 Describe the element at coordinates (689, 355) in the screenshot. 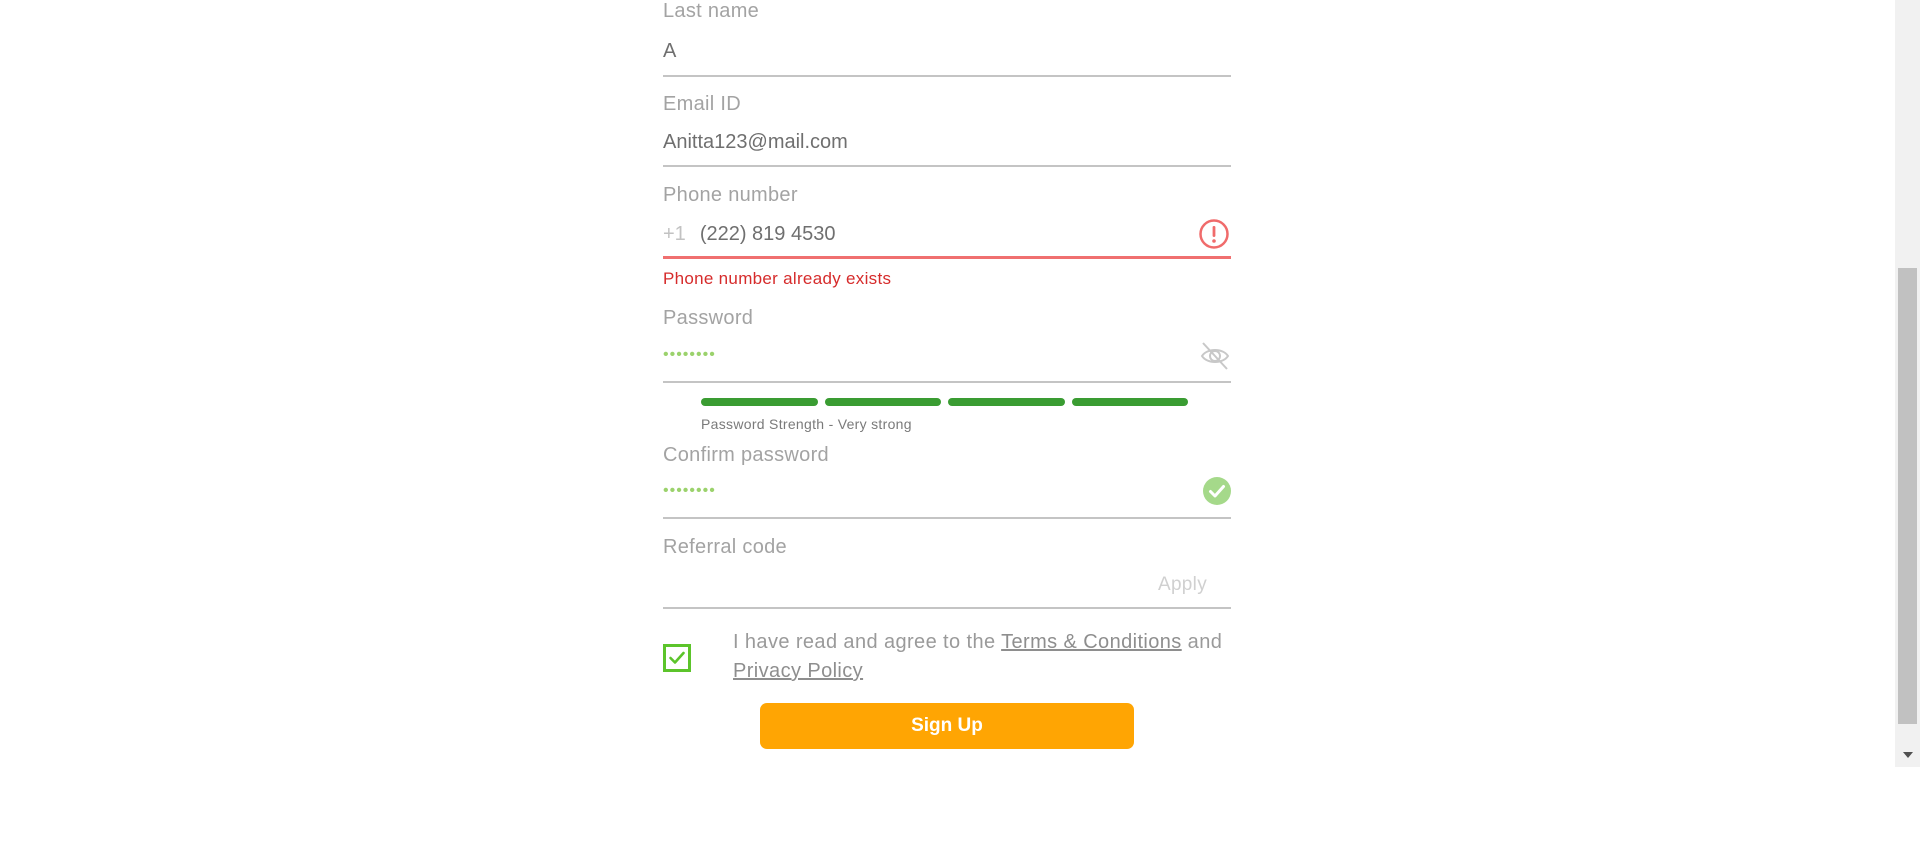

I see `password-value: ••••••••` at that location.